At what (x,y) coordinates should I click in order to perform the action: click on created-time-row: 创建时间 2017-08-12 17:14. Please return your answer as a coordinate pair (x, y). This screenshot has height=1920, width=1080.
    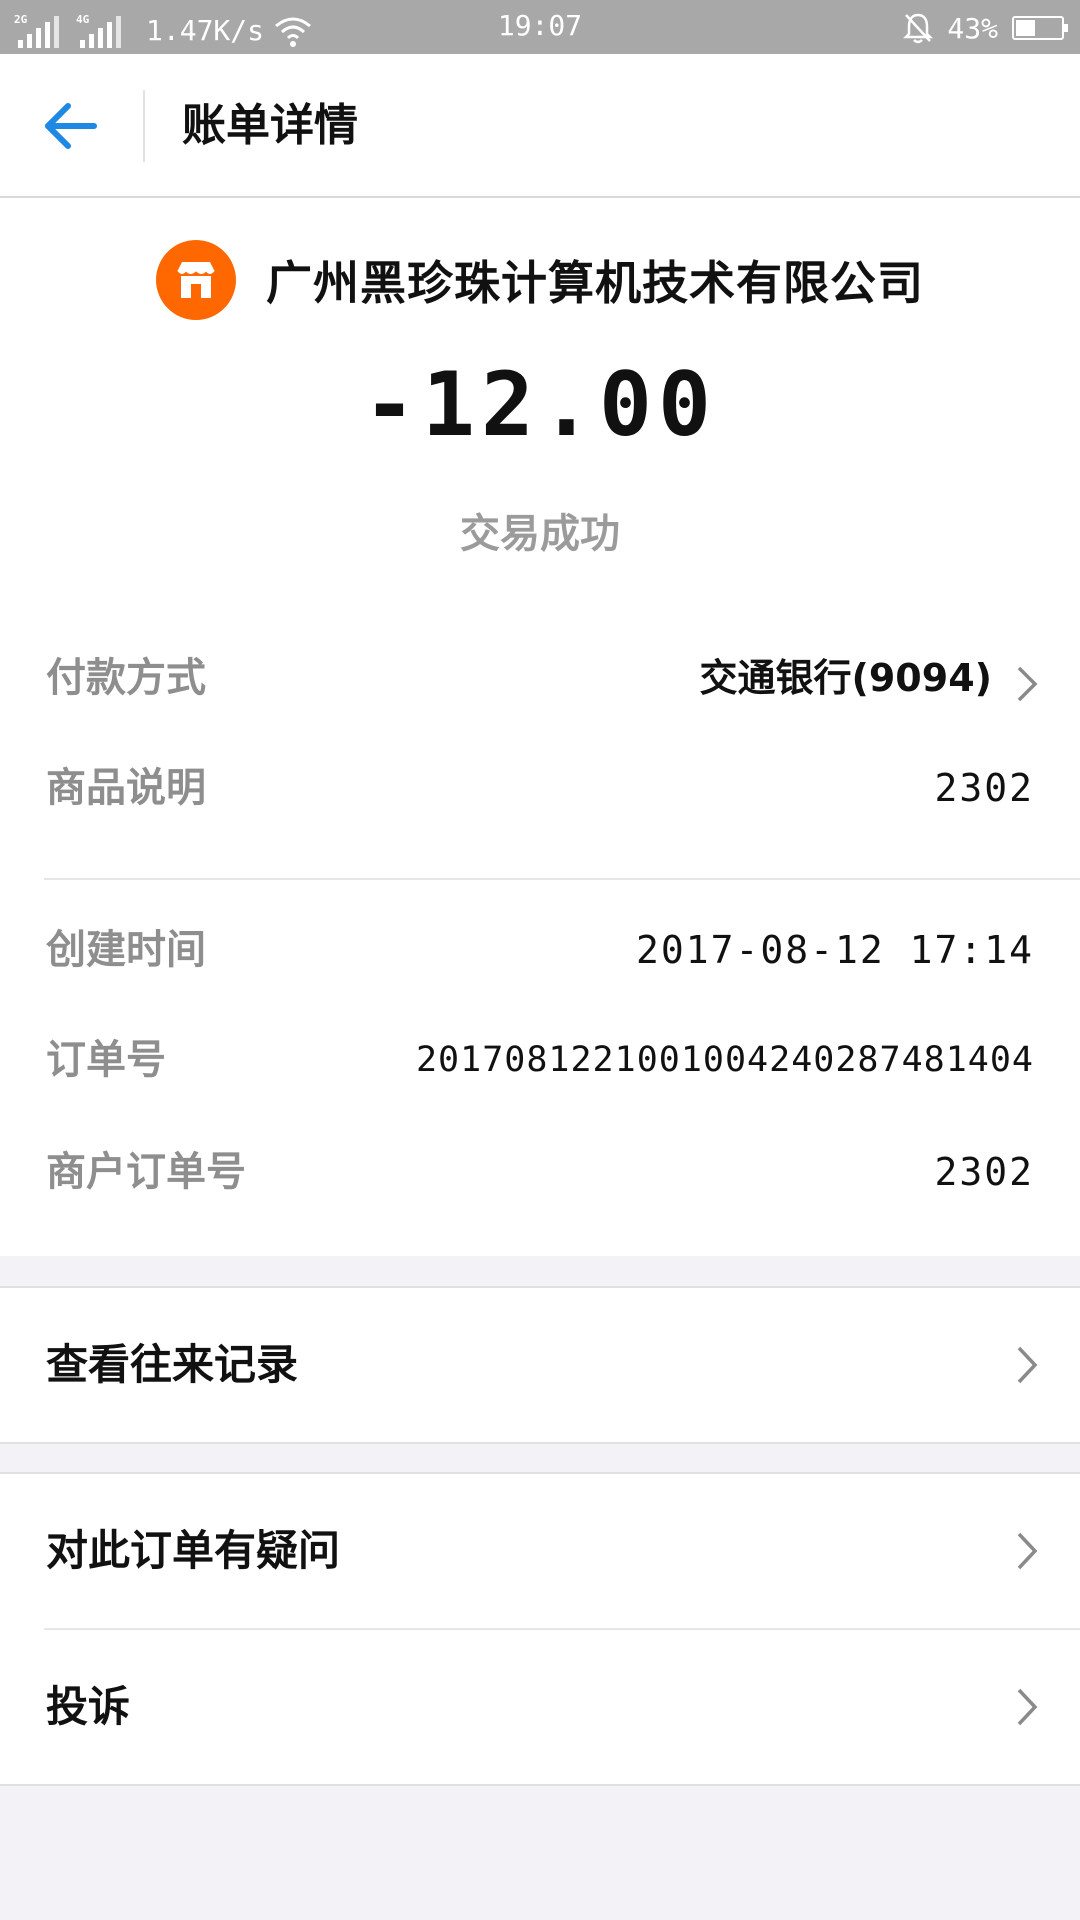
    Looking at the image, I should click on (540, 950).